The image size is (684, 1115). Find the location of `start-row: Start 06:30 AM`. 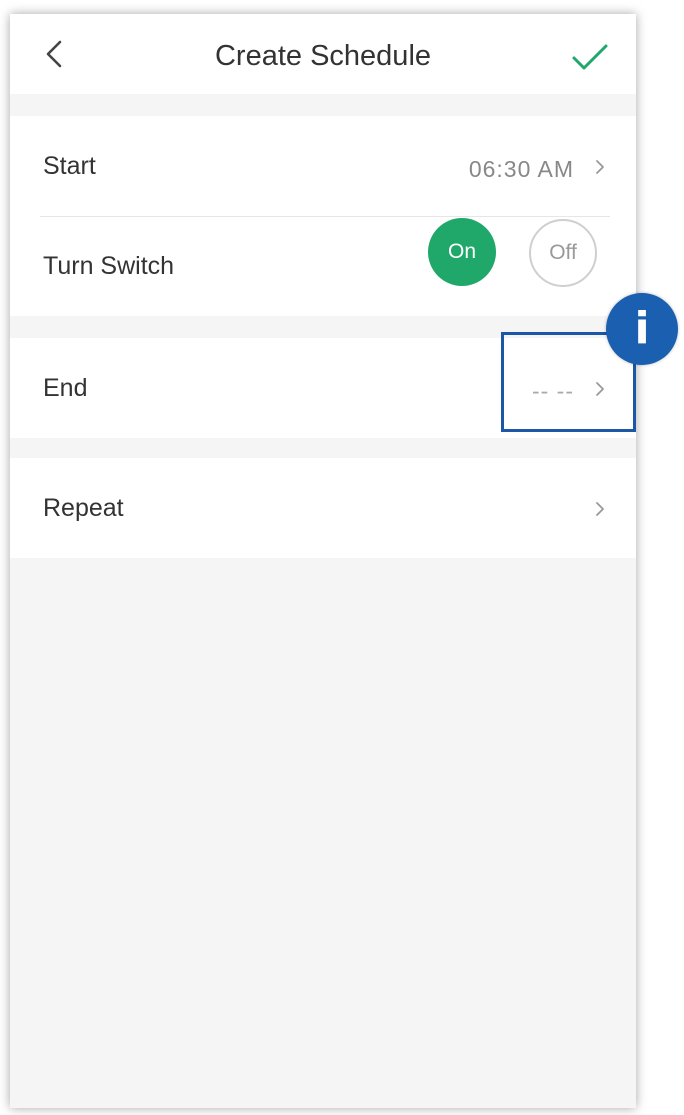

start-row: Start 06:30 AM is located at coordinates (323, 166).